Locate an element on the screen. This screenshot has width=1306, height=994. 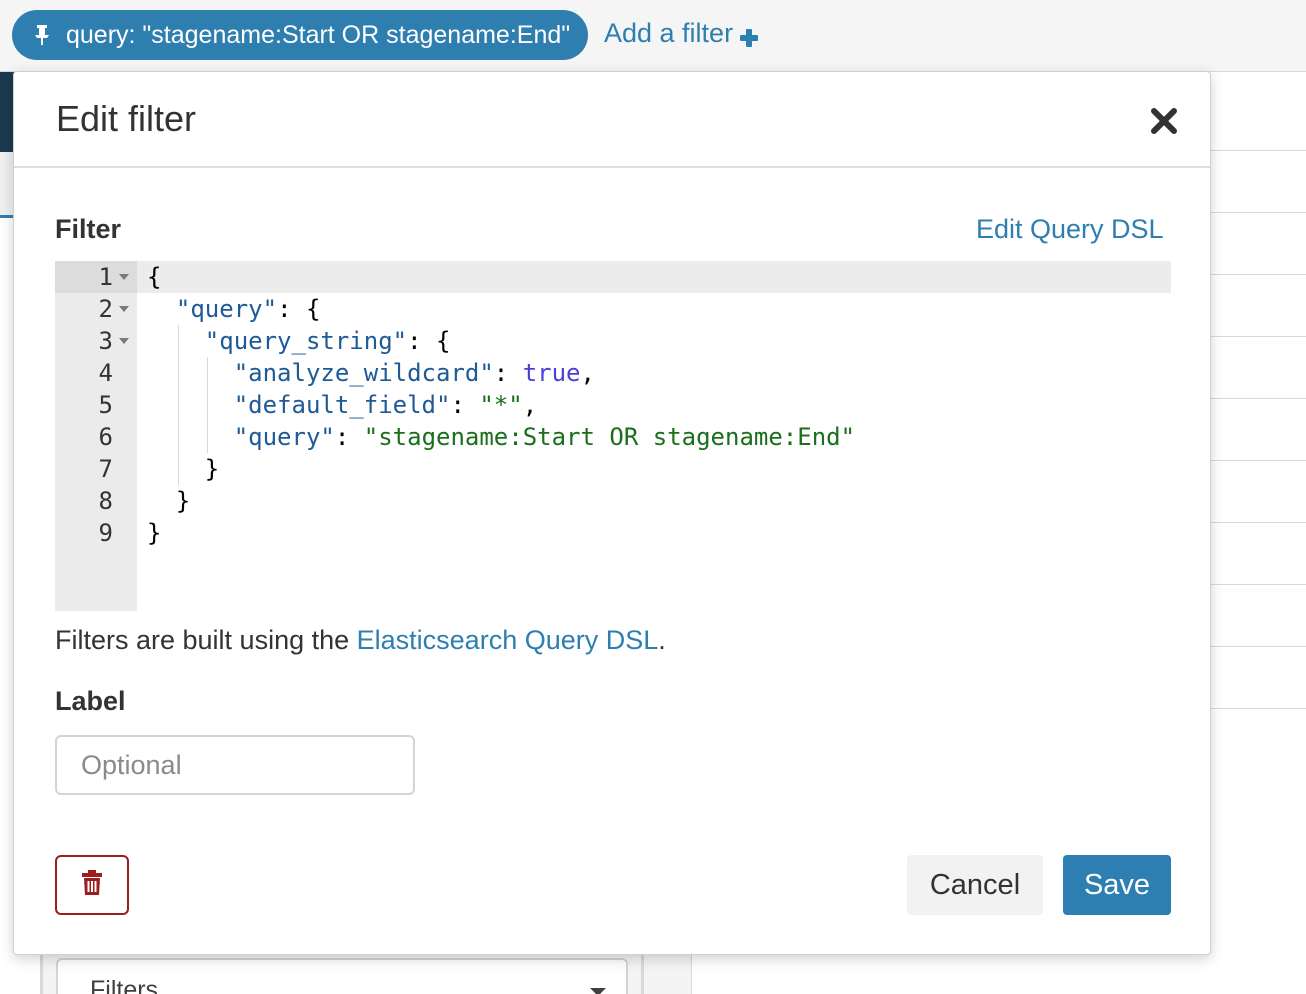
save-button: Save is located at coordinates (1117, 885).